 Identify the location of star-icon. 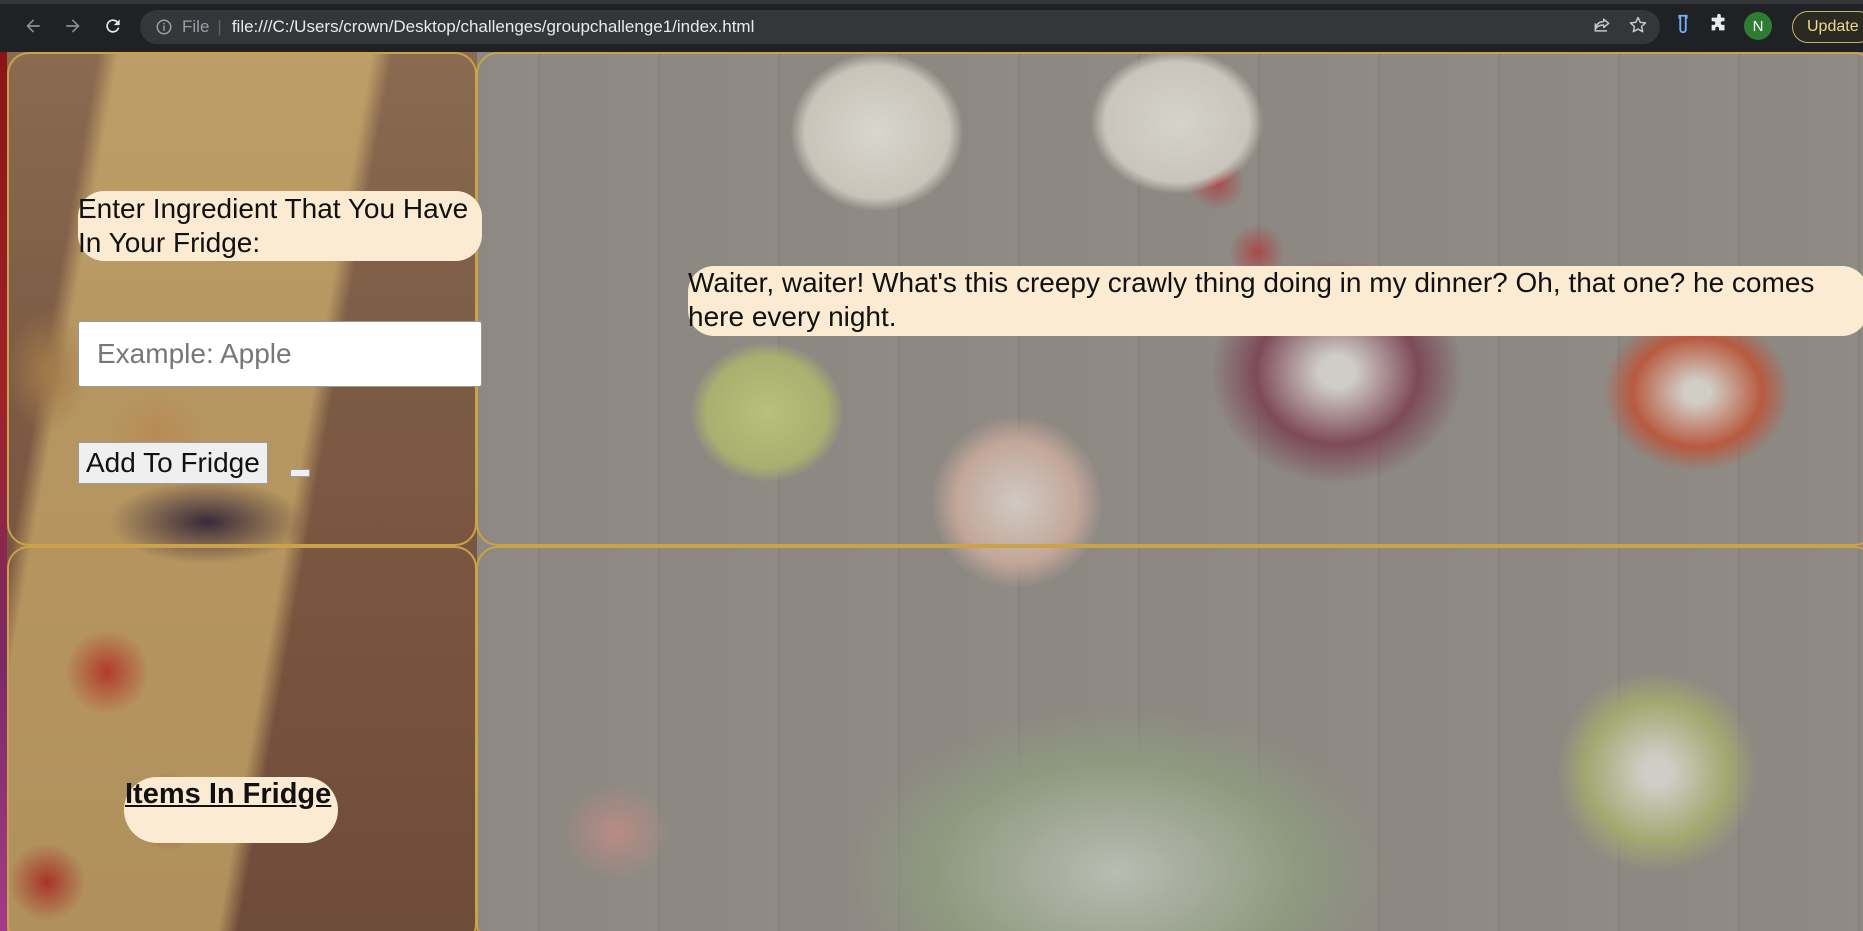
(1638, 27).